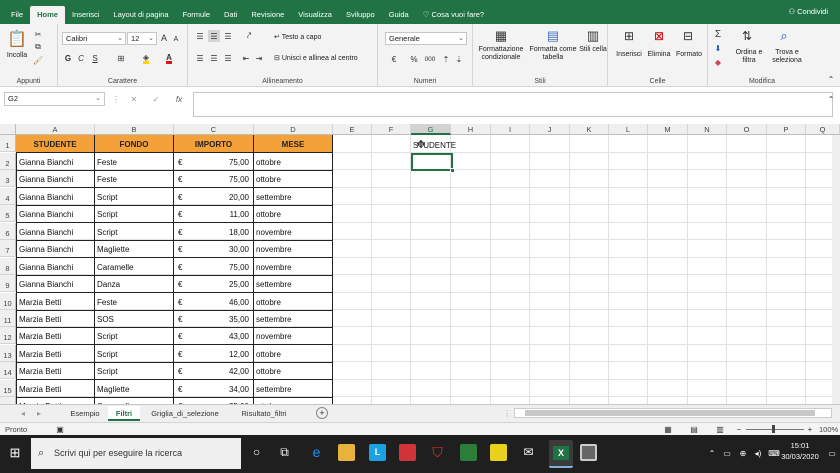  Describe the element at coordinates (720, 429) in the screenshot. I see `page-break-view-icon: ▥` at that location.